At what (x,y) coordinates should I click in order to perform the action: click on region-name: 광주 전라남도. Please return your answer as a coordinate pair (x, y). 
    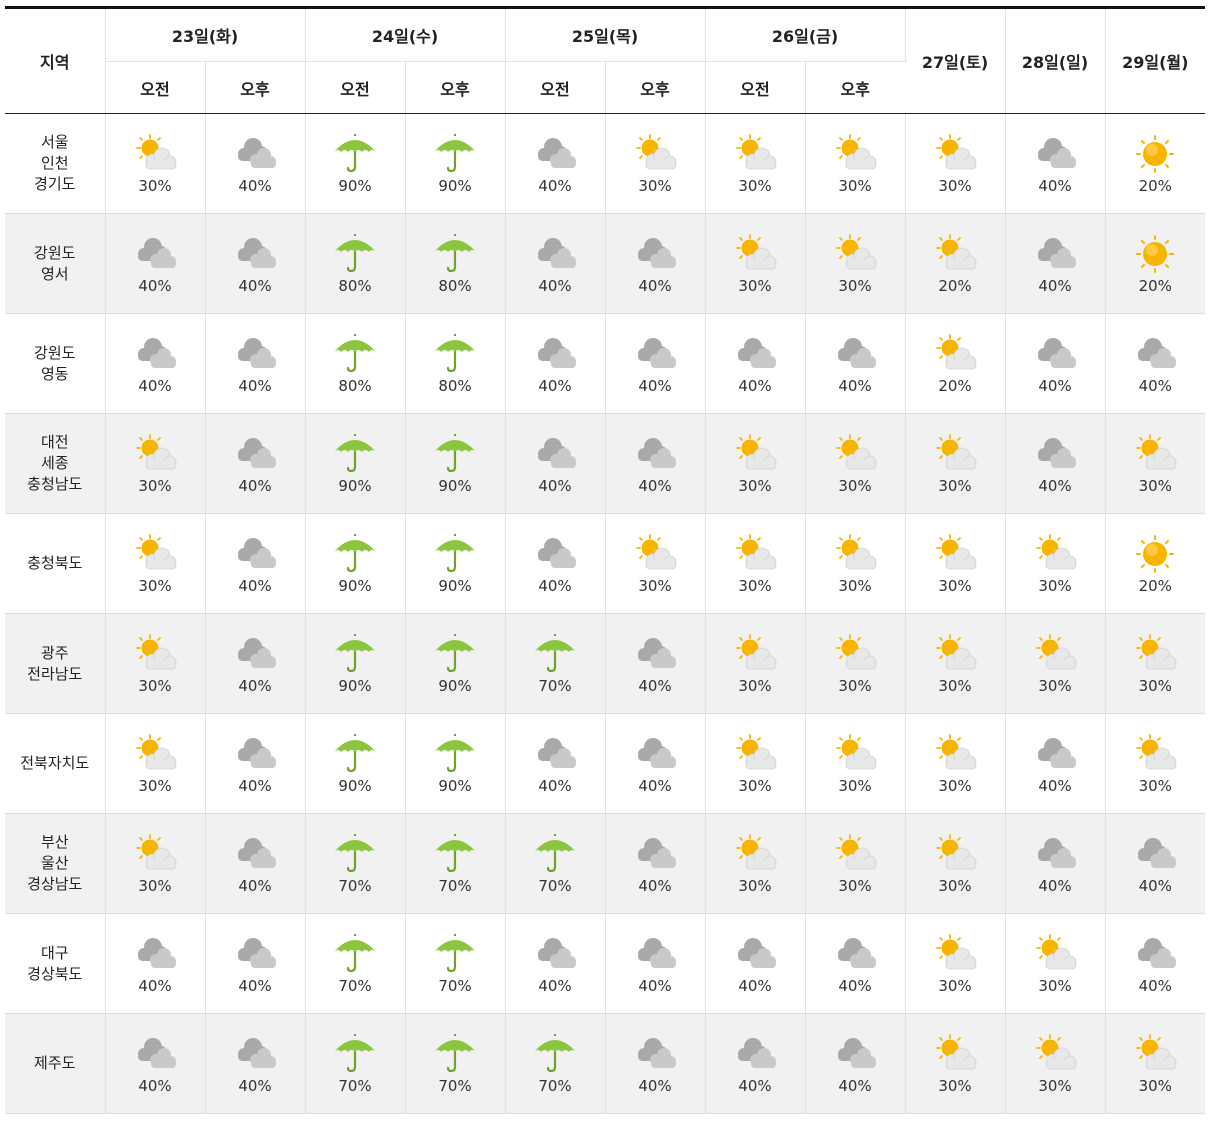
    Looking at the image, I should click on (55, 663).